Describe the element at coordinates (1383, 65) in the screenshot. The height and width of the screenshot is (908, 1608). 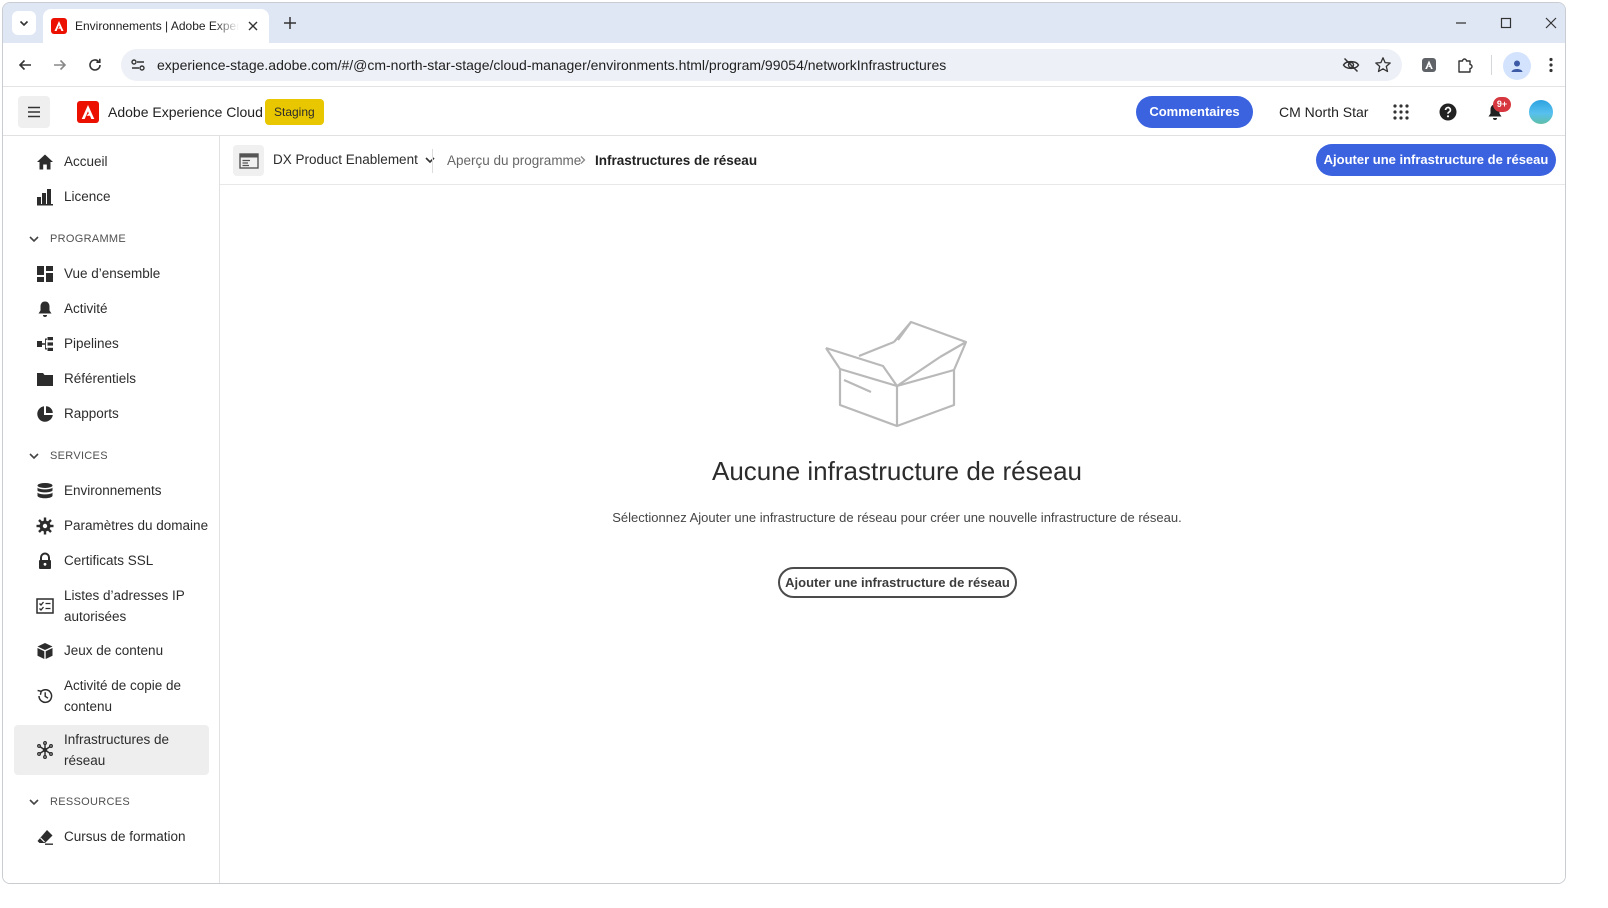
I see `bookmark-star-icon` at that location.